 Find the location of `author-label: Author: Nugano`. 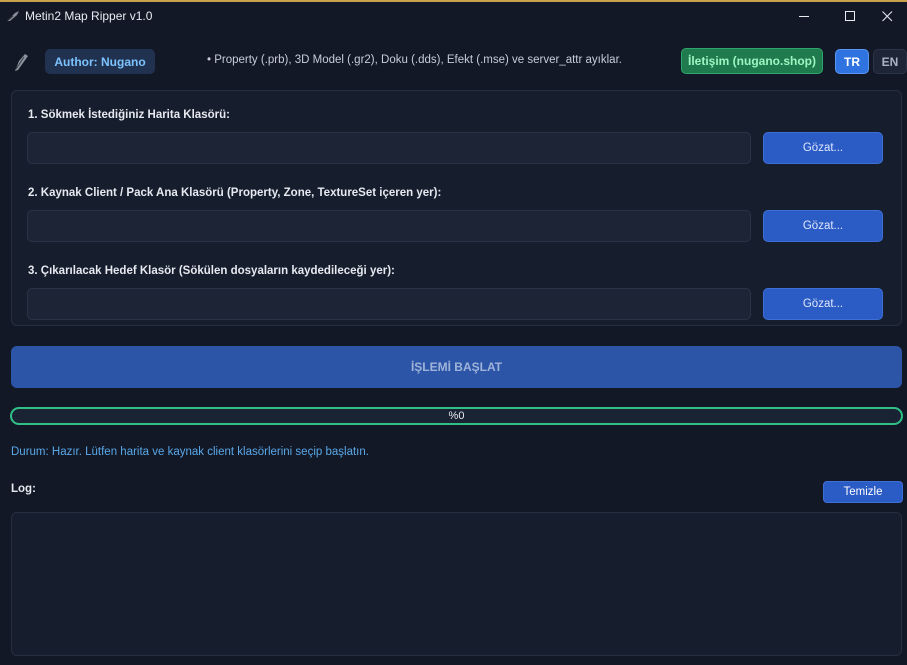

author-label: Author: Nugano is located at coordinates (100, 61).